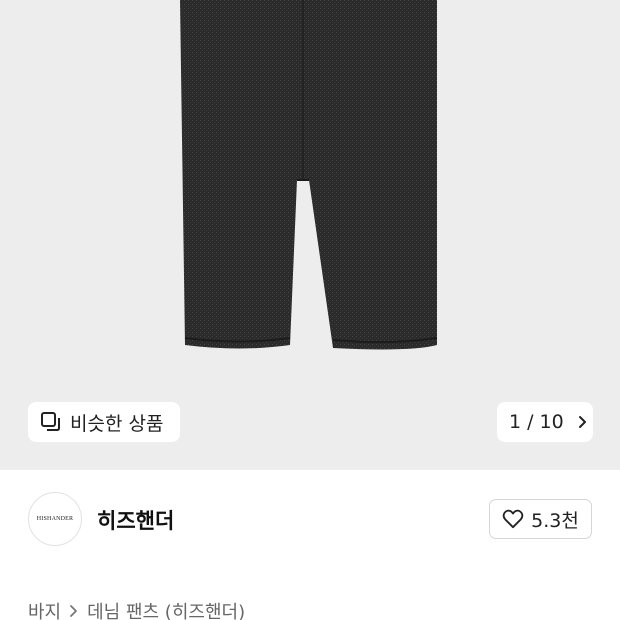 Image resolution: width=620 pixels, height=620 pixels. I want to click on breadcrumb: 바지 데님 팬츠 (히즈핸더), so click(136, 609).